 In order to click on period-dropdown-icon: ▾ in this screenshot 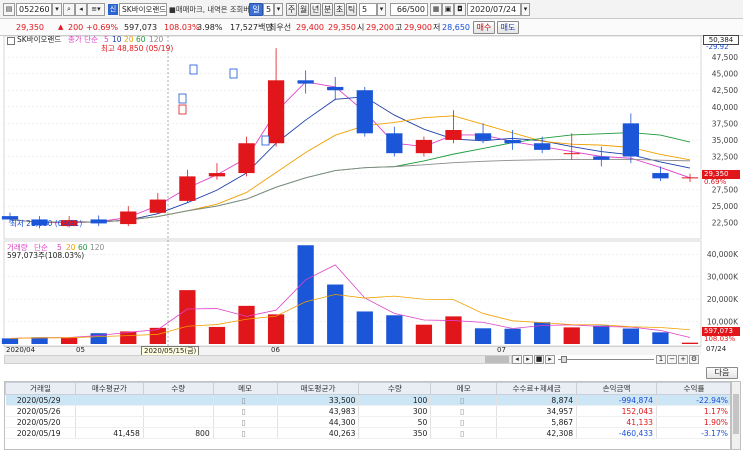, I will do `click(278, 9)`.